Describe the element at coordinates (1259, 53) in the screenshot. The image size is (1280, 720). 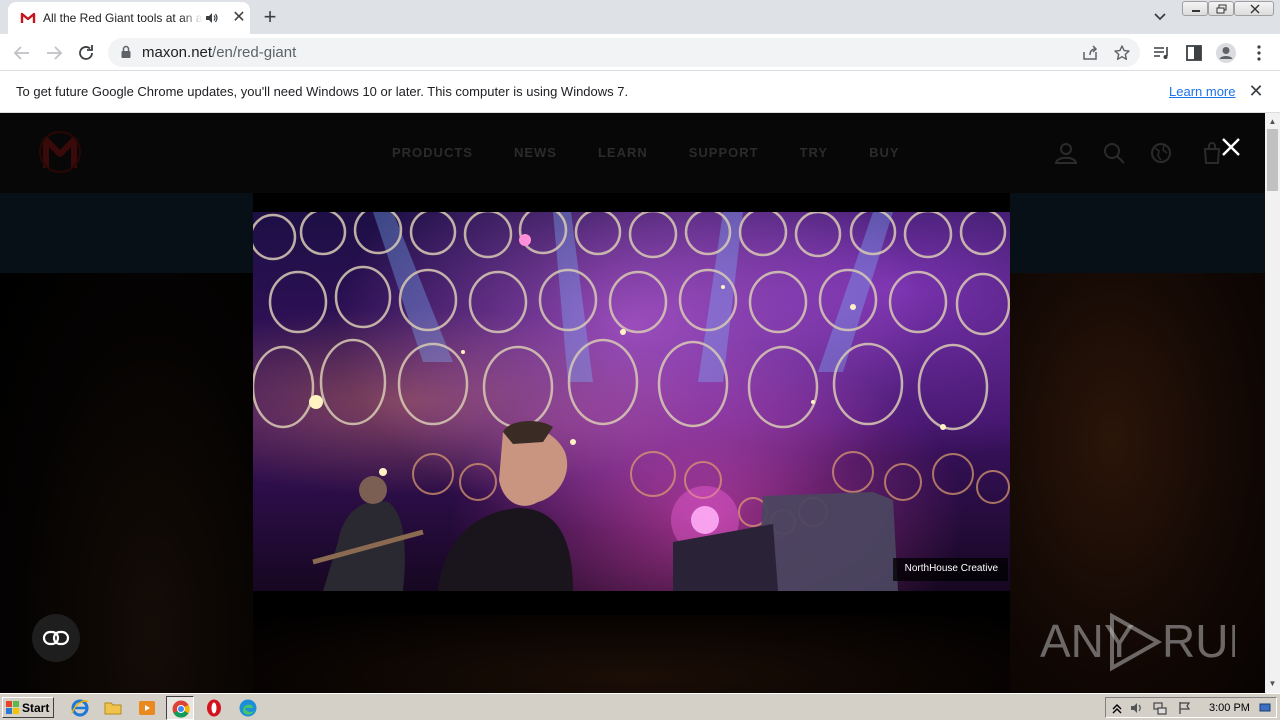
I see `menu-kebab-icon` at that location.